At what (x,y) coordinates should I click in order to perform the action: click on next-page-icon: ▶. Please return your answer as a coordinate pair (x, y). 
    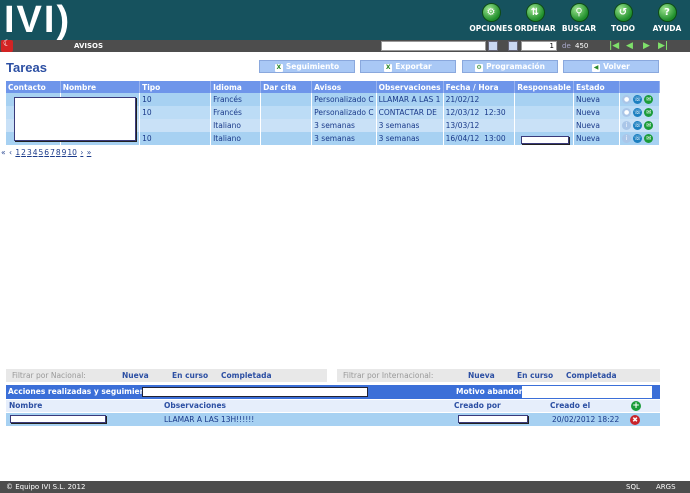
    Looking at the image, I should click on (649, 46).